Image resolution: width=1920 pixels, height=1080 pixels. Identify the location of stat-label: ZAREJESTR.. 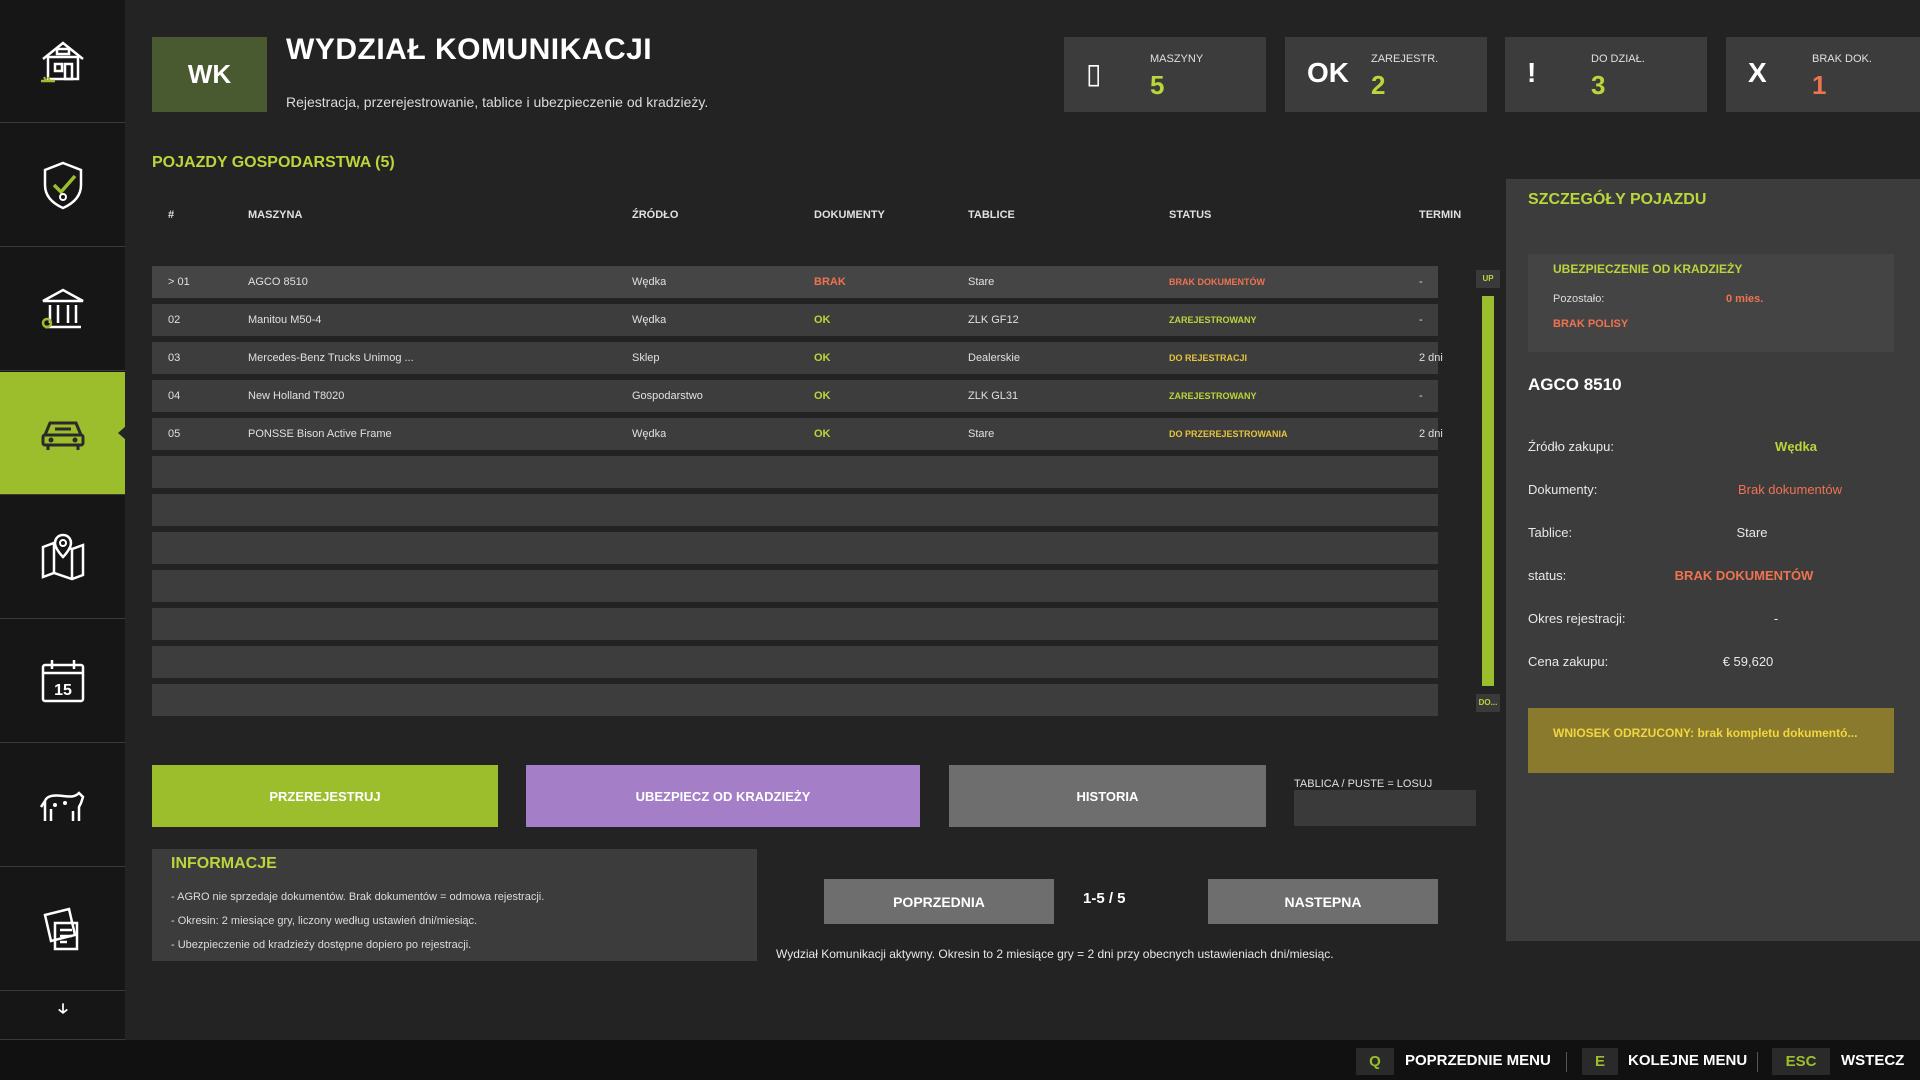
(1405, 59).